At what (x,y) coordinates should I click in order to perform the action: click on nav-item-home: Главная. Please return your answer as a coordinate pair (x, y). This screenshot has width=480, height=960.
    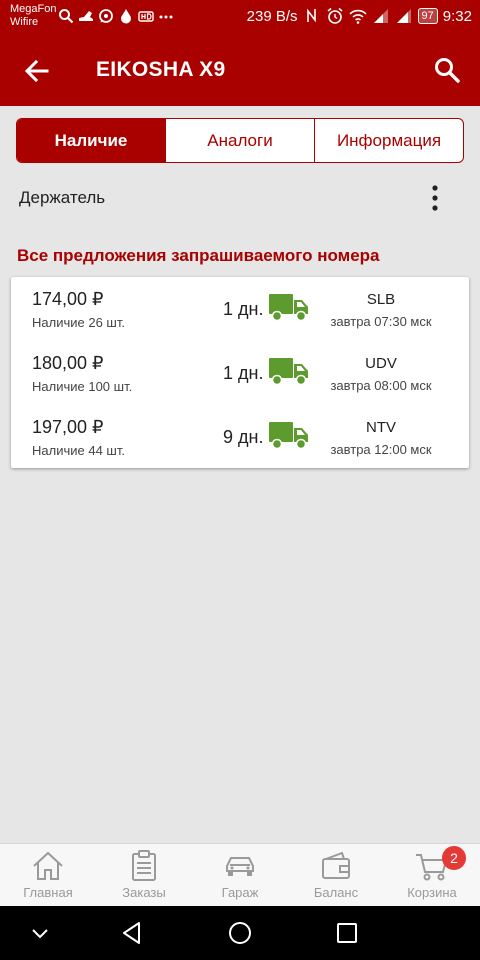
    Looking at the image, I should click on (48, 875).